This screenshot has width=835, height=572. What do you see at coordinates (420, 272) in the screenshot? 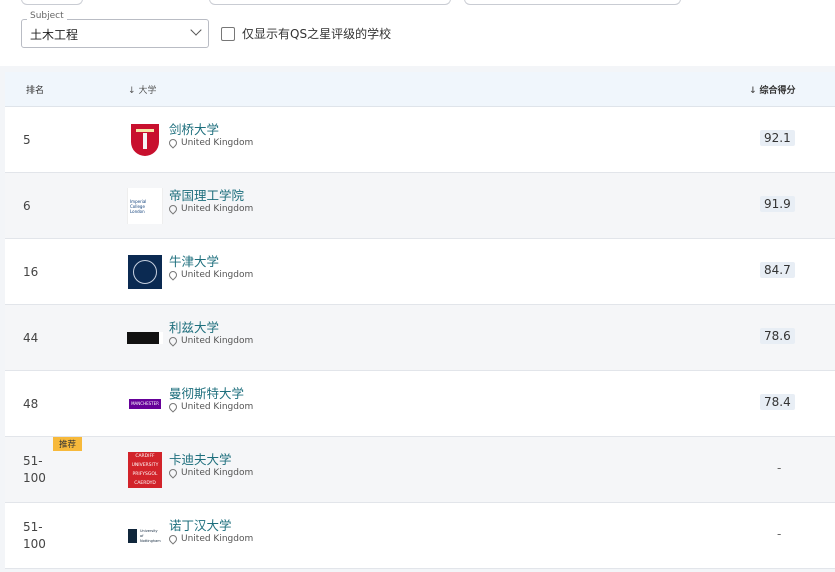
I see `table-row: 16 牛津大学 United Kingdom 84.7` at bounding box center [420, 272].